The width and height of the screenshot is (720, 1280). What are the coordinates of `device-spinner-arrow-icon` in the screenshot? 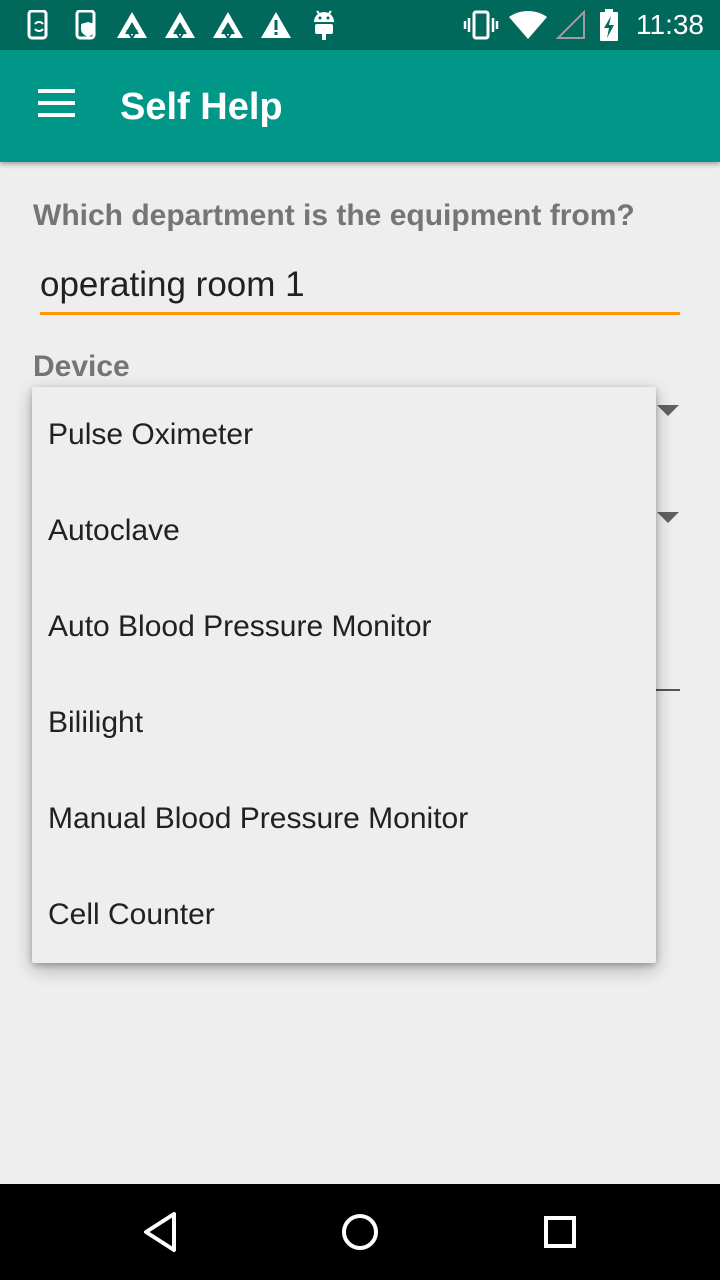 It's located at (668, 410).